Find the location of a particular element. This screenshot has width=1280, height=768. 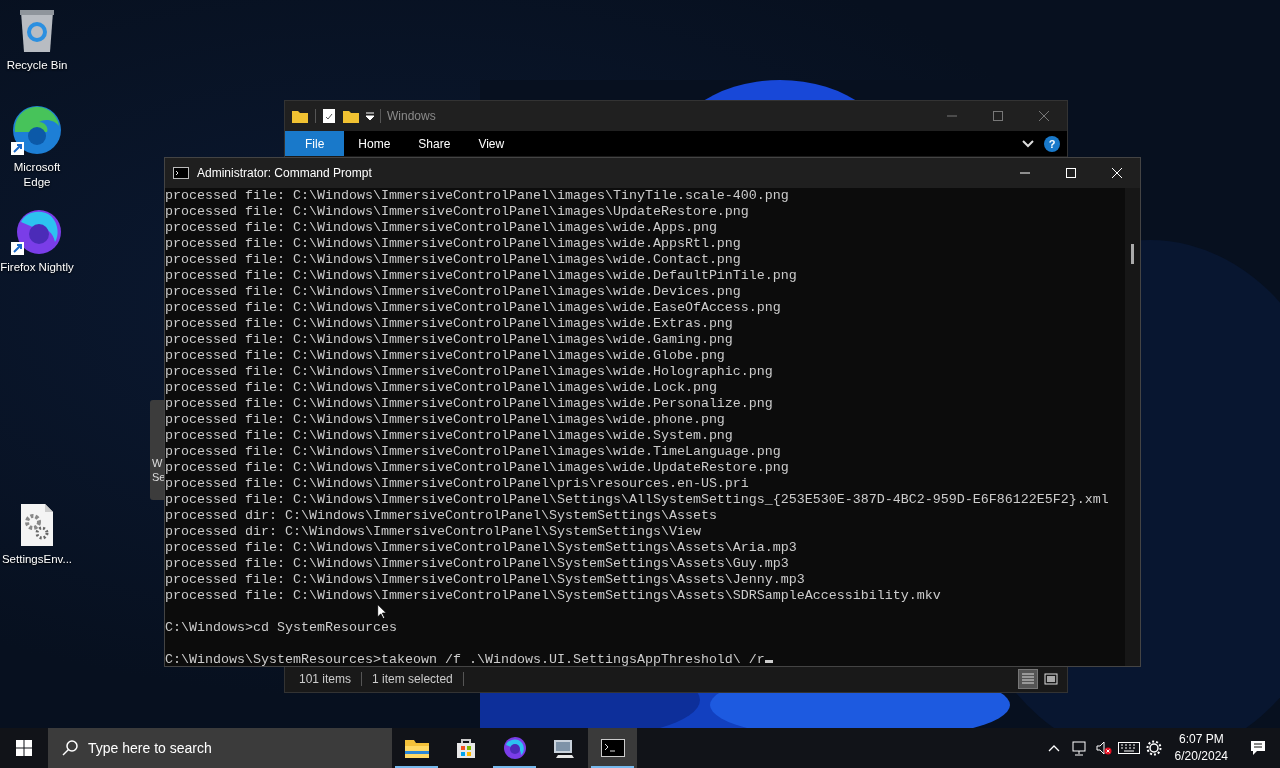

terminal-line: processed file: C:\Windows\ImmersiveControlPanel\images\wide.Devices.png is located at coordinates (453, 291).